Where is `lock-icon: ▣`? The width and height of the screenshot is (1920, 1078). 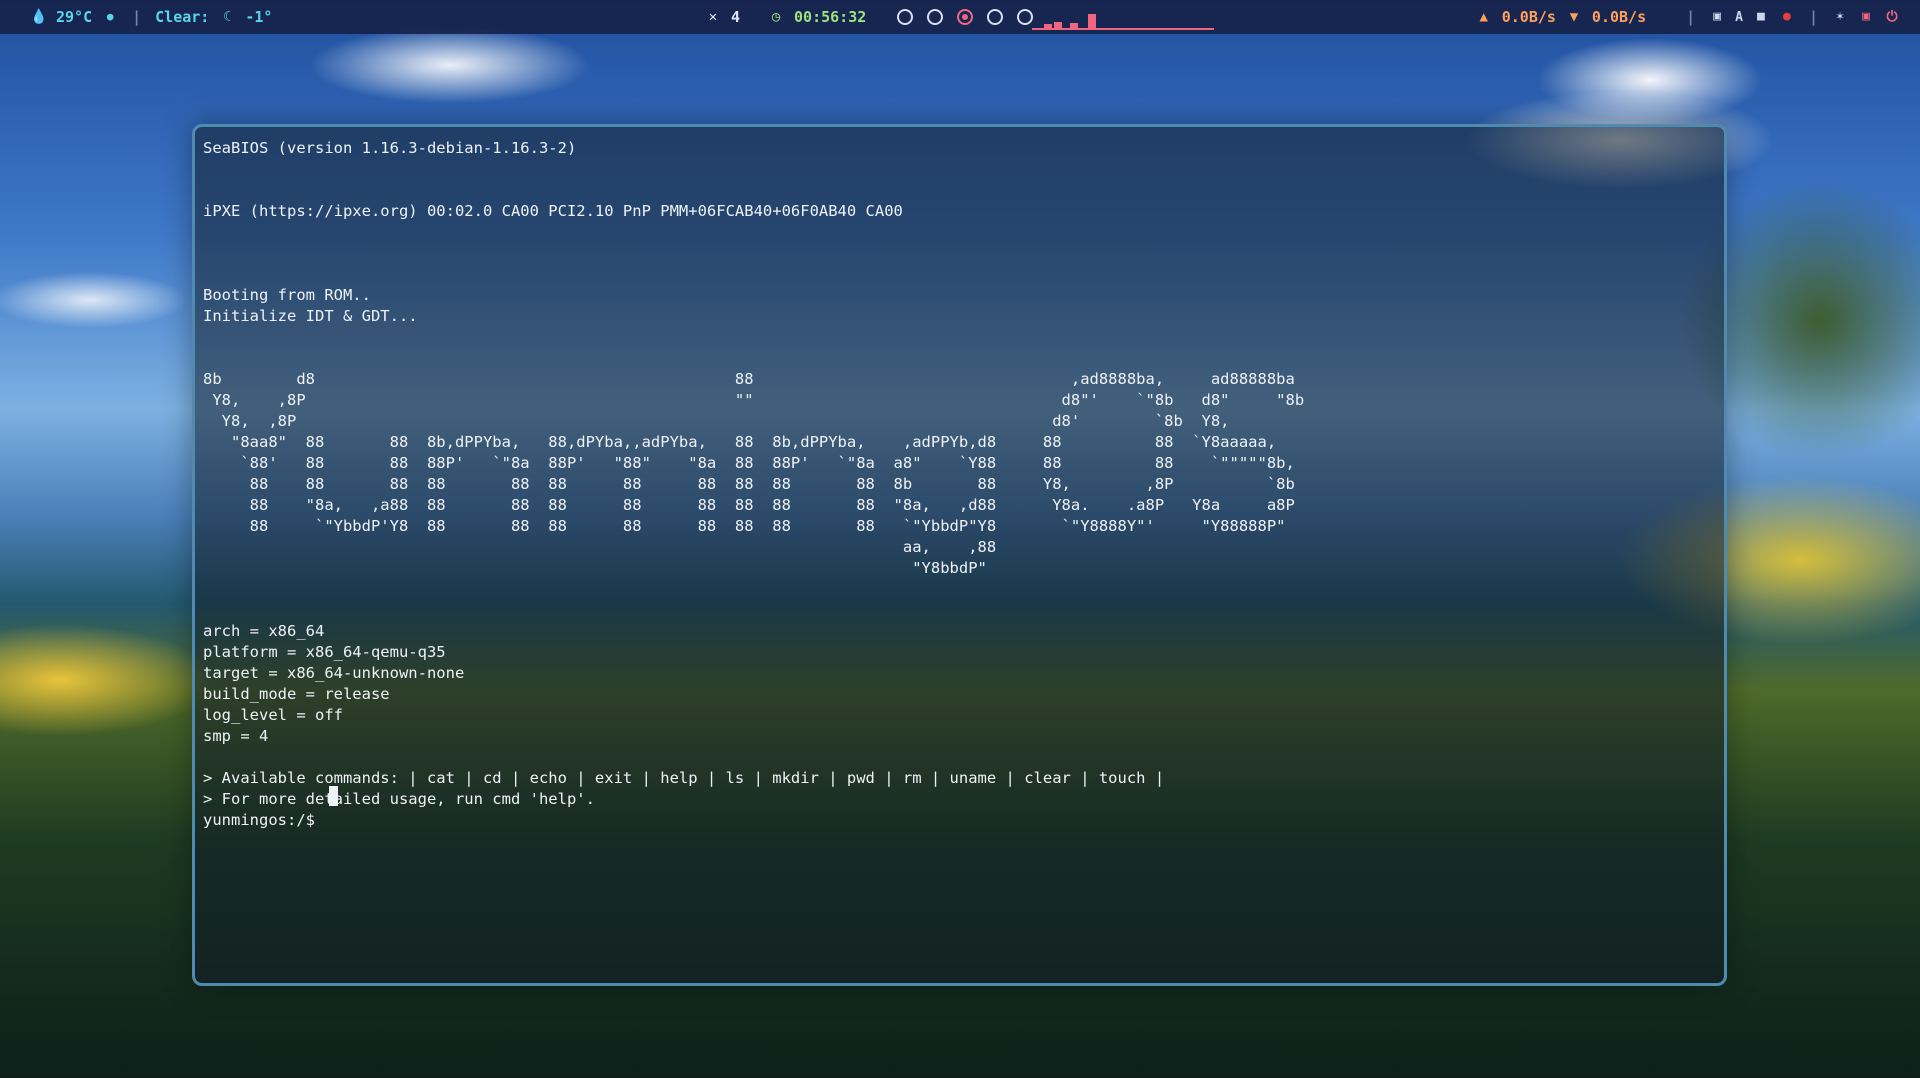 lock-icon: ▣ is located at coordinates (1866, 17).